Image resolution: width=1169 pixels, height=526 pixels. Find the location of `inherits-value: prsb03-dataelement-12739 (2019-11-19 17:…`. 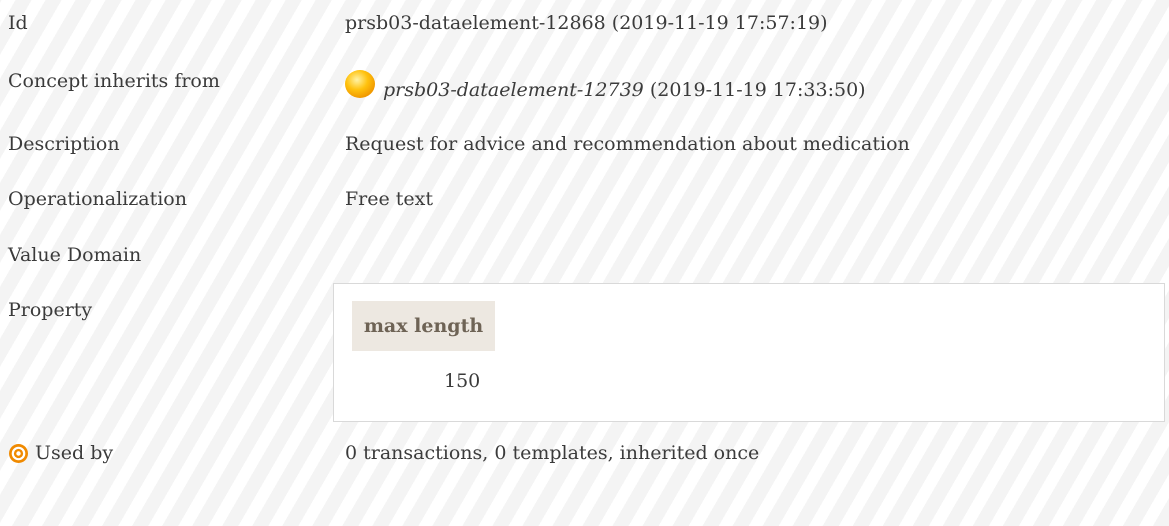

inherits-value: prsb03-dataelement-12739 (2019-11-19 17:… is located at coordinates (624, 90).